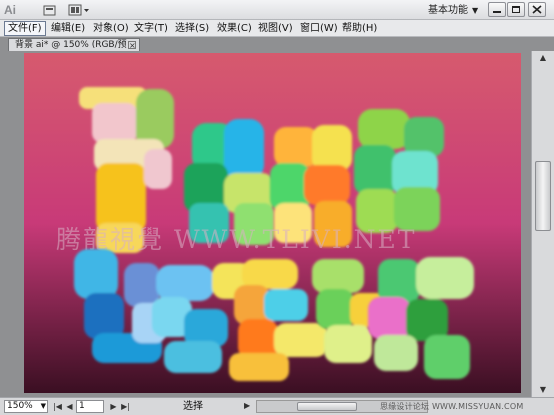 This screenshot has width=554, height=415. Describe the element at coordinates (90, 406) in the screenshot. I see `page-field: 1` at that location.